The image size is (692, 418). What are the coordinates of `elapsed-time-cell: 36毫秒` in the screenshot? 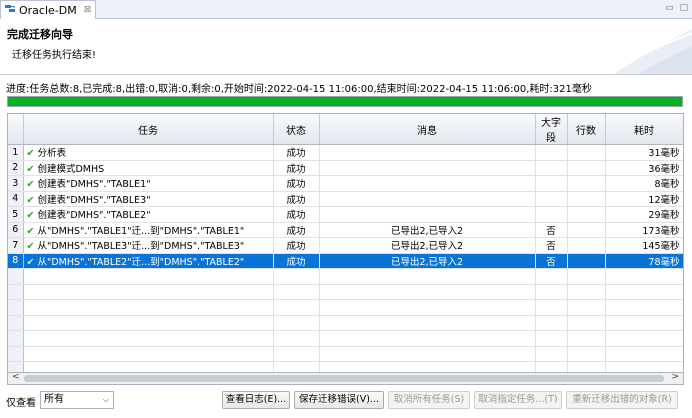 It's located at (644, 168).